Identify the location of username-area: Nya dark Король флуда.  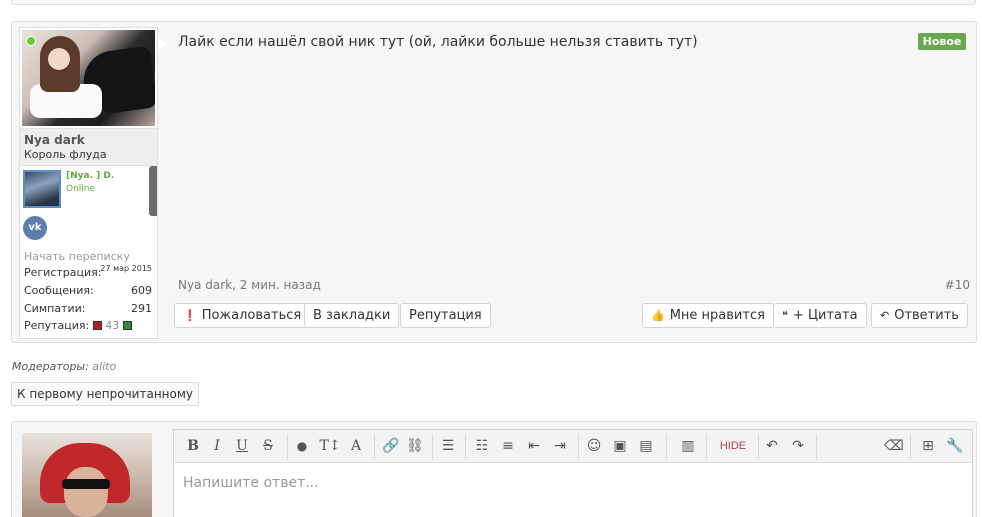
(88, 147).